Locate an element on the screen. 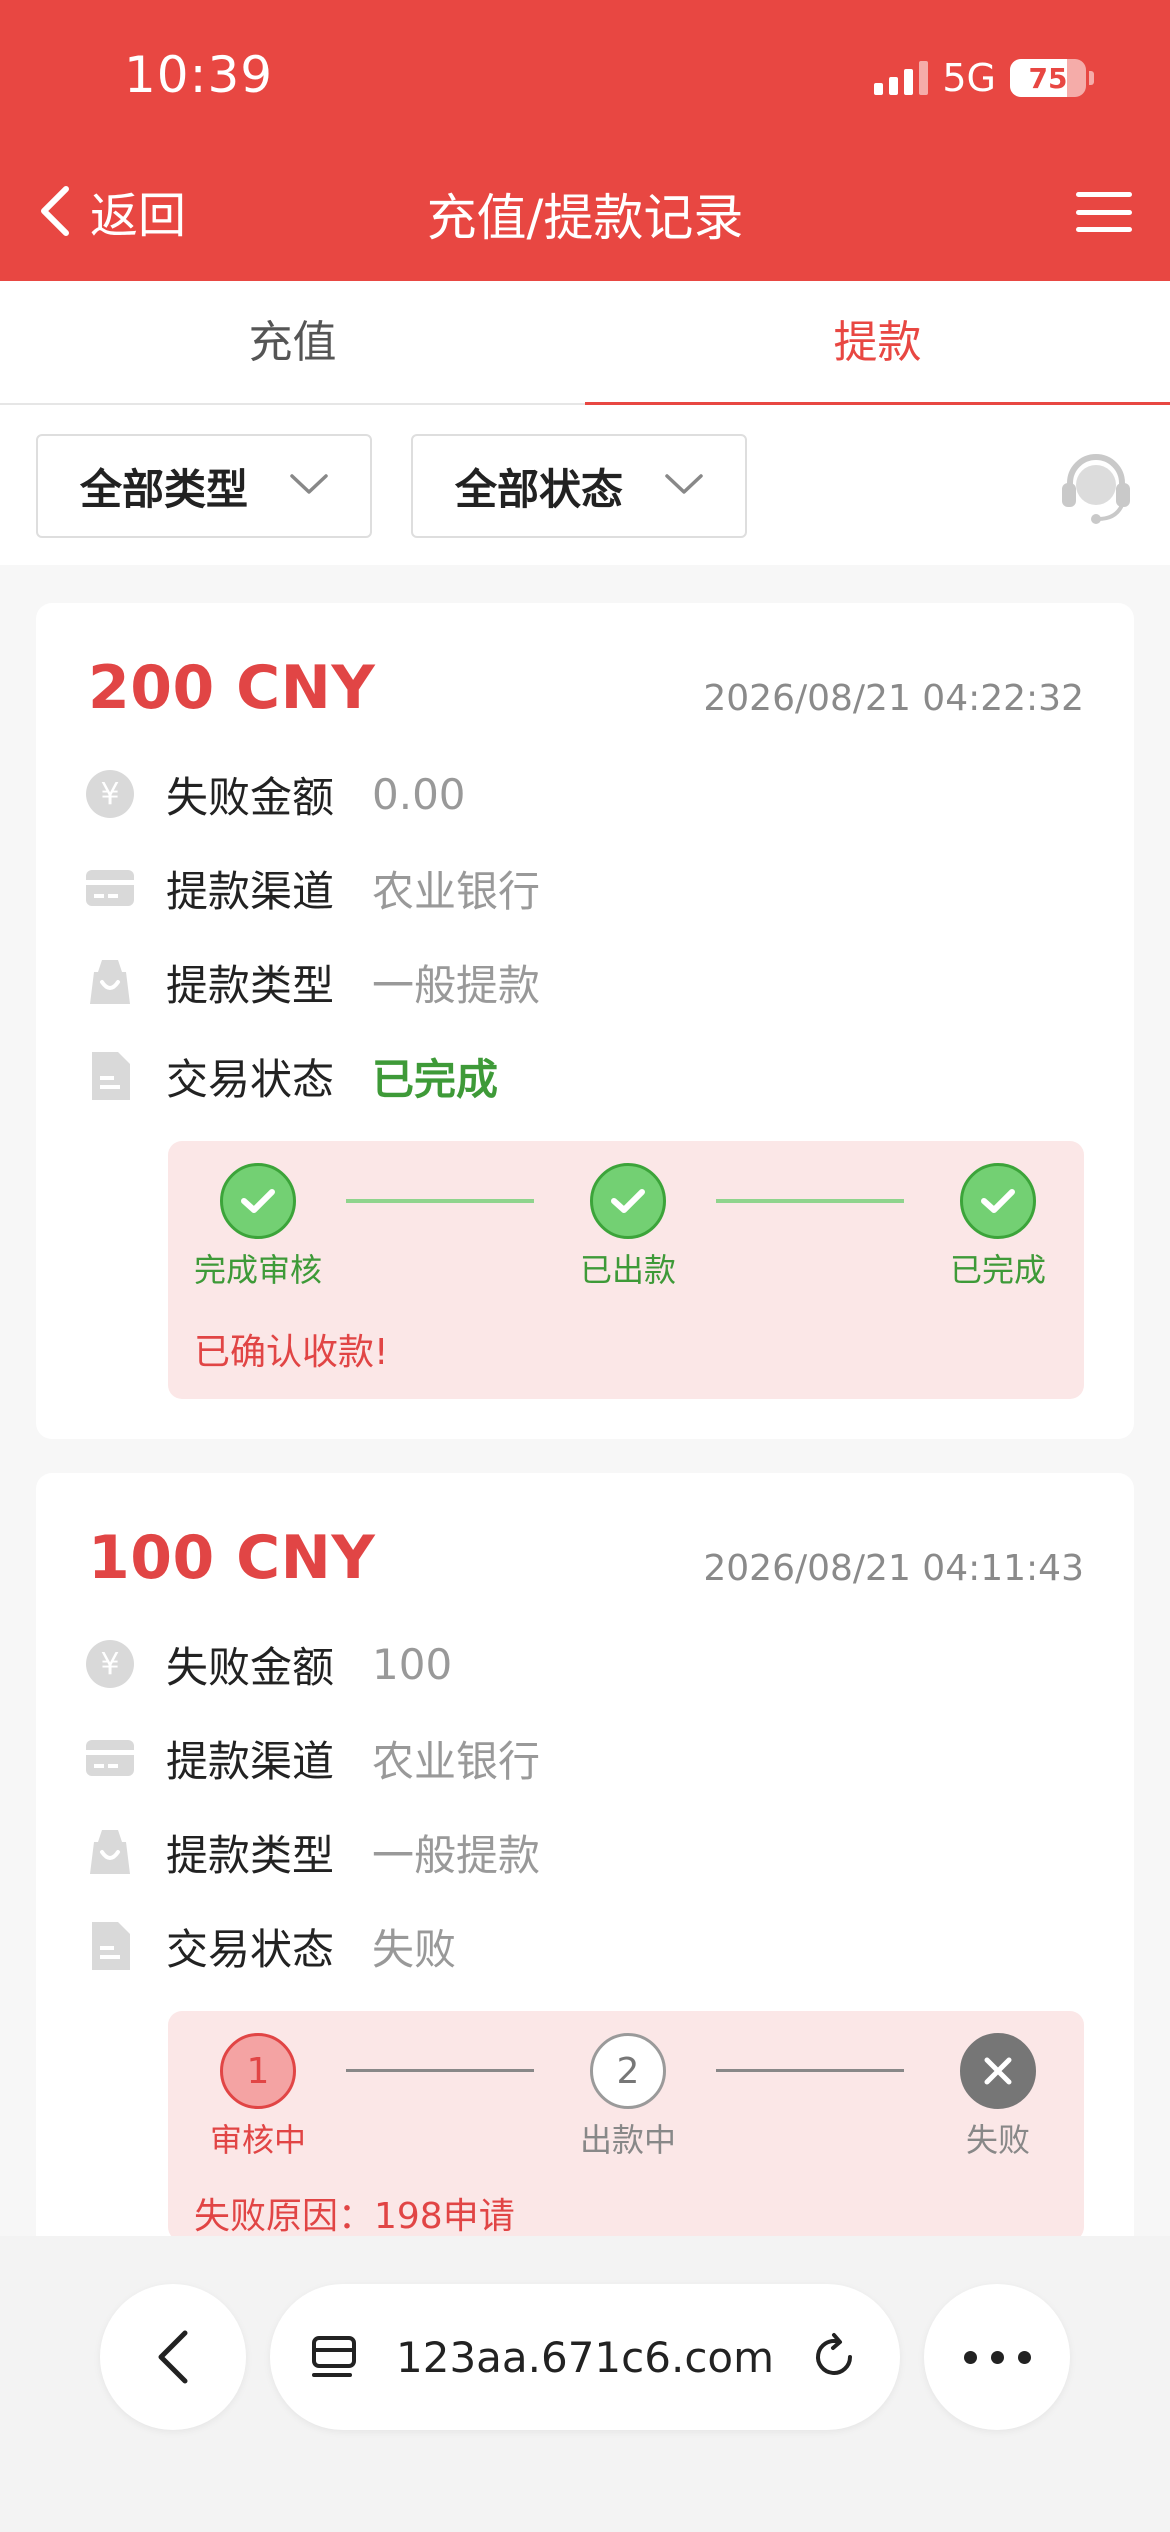  status-filter-dropdown: 全部状态 is located at coordinates (579, 486).